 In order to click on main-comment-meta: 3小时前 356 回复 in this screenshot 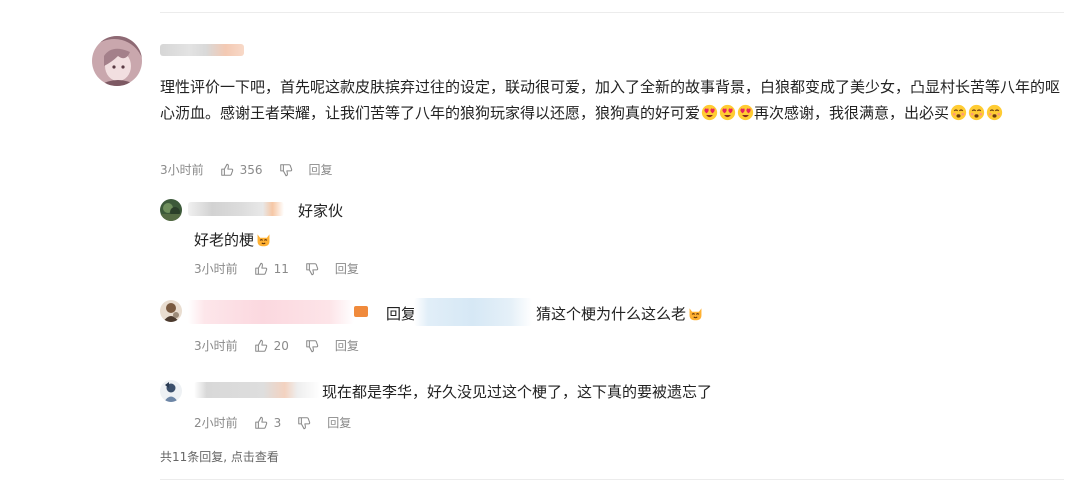, I will do `click(246, 169)`.